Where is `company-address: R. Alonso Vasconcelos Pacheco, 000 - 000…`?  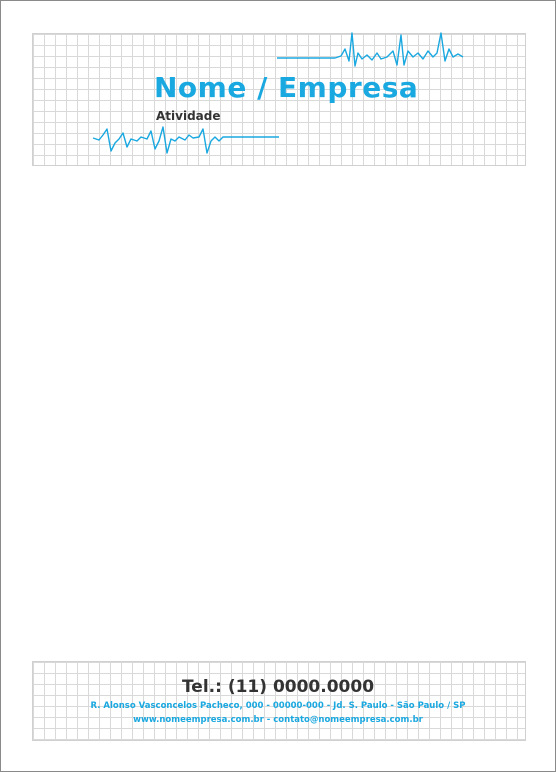
company-address: R. Alonso Vasconcelos Pacheco, 000 - 000… is located at coordinates (278, 706).